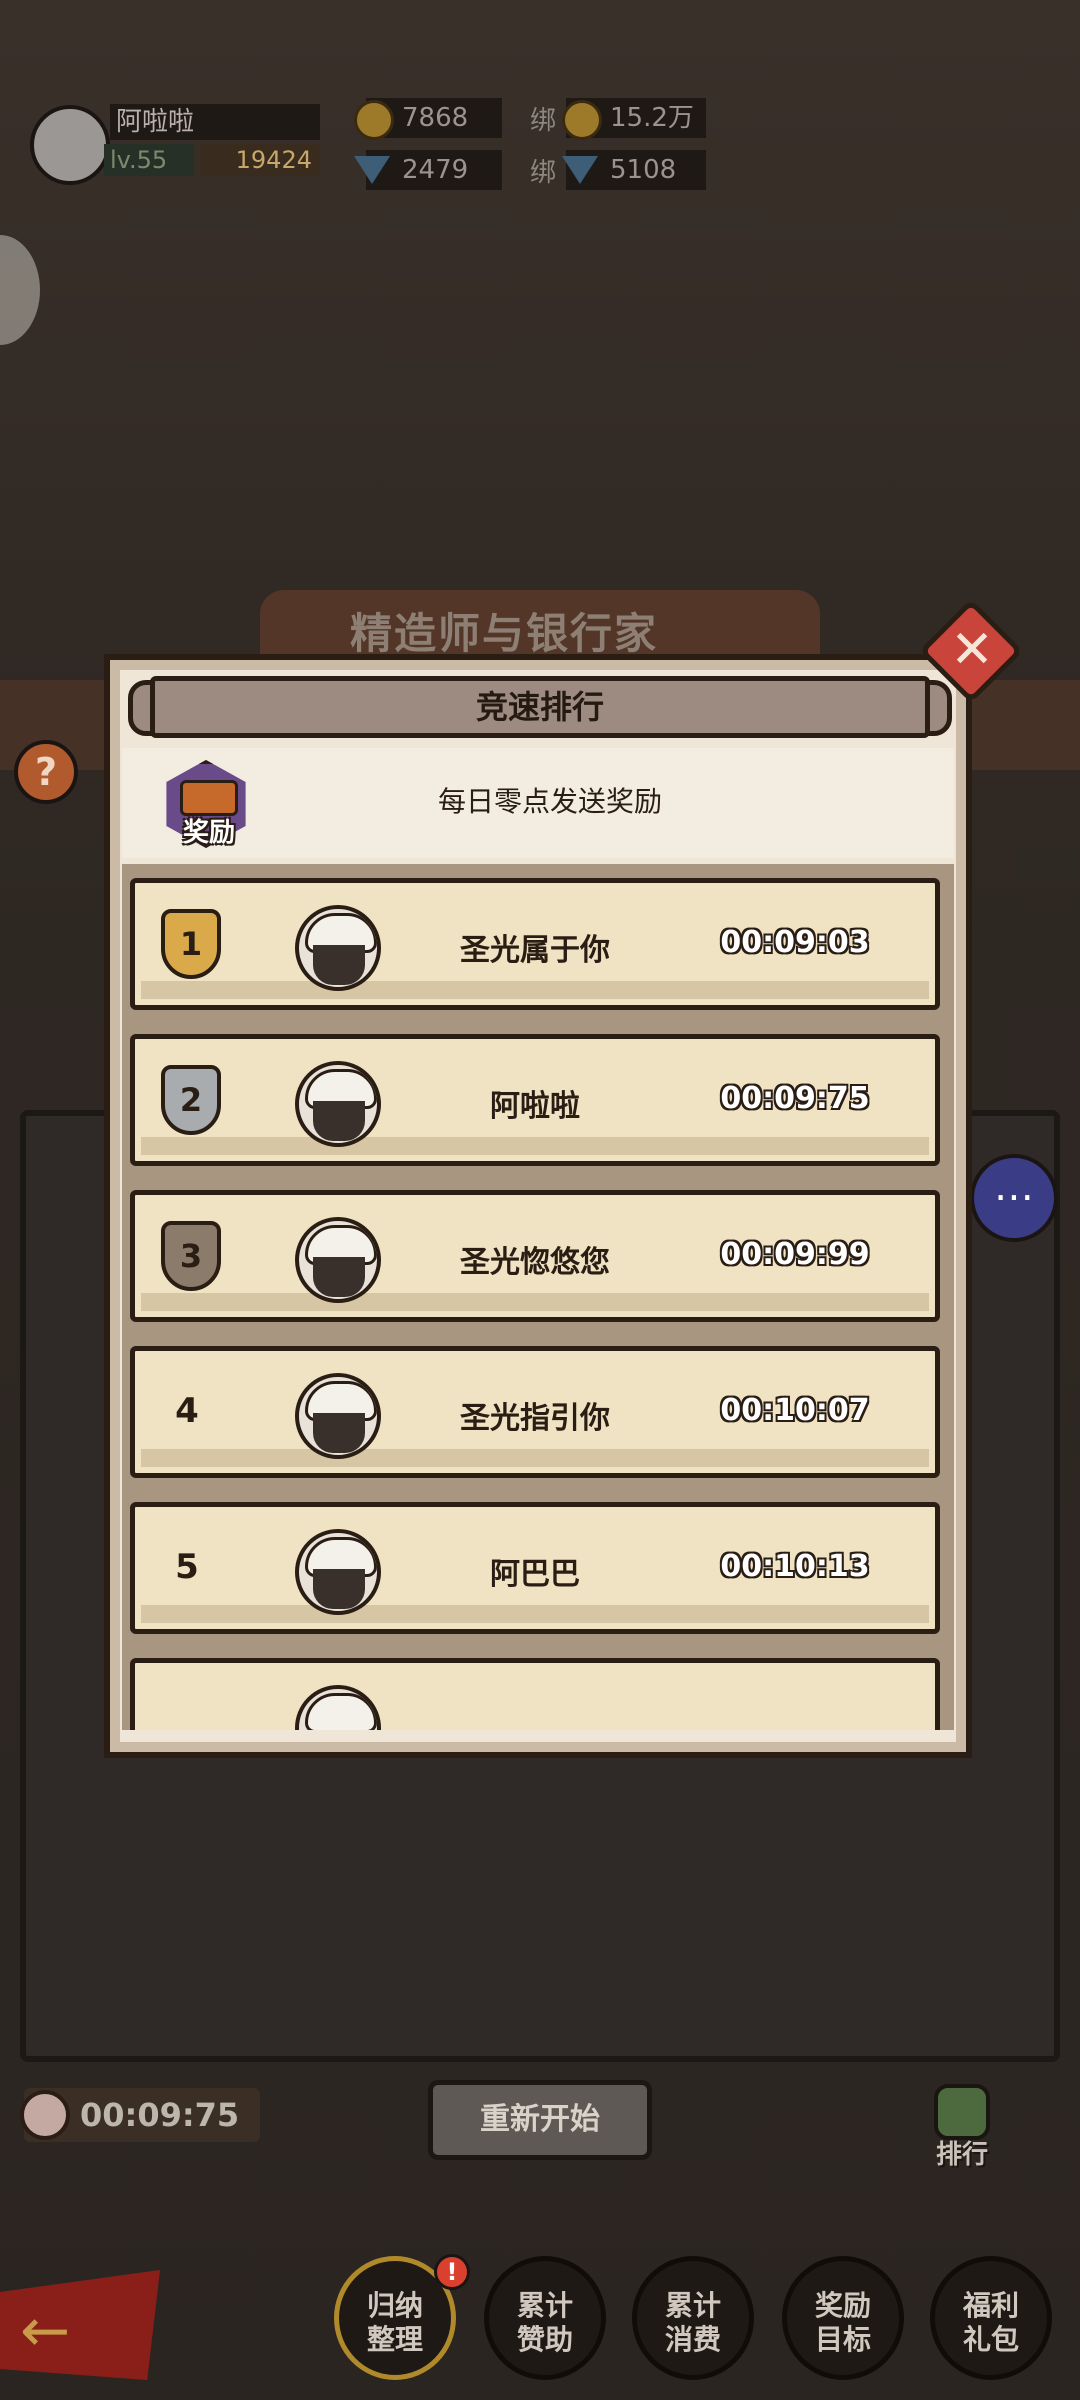  I want to click on race-time: 00:09:03, so click(795, 942).